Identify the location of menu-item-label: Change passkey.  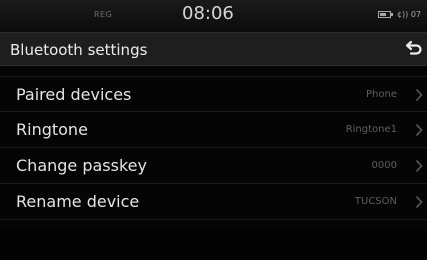
(81, 165).